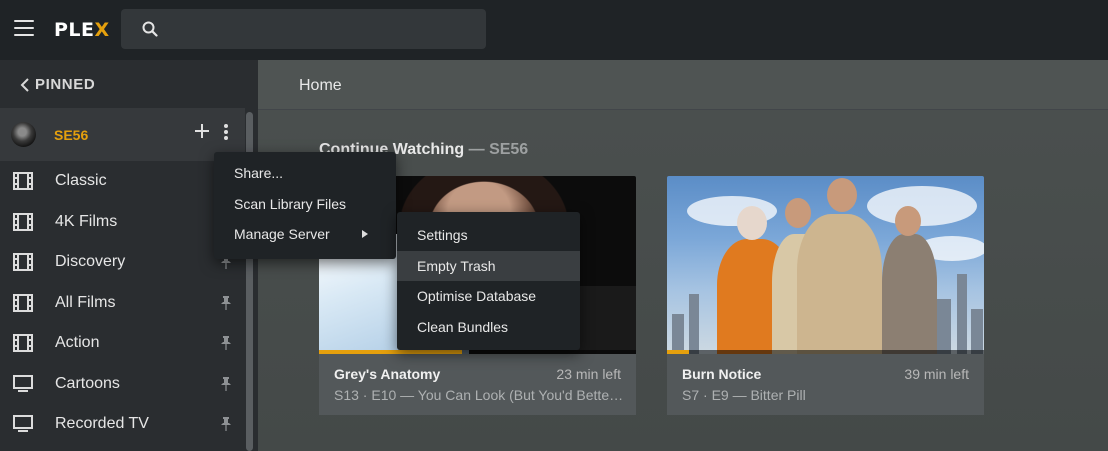  Describe the element at coordinates (477, 296) in the screenshot. I see `menu-item-label: Optimise Database` at that location.